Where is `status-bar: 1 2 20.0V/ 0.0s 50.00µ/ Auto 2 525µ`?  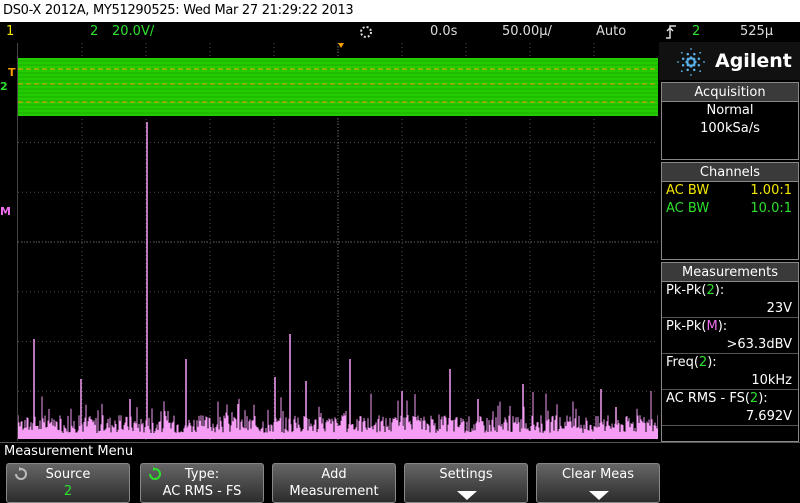
status-bar: 1 2 20.0V/ 0.0s 50.00µ/ Auto 2 525µ is located at coordinates (400, 32).